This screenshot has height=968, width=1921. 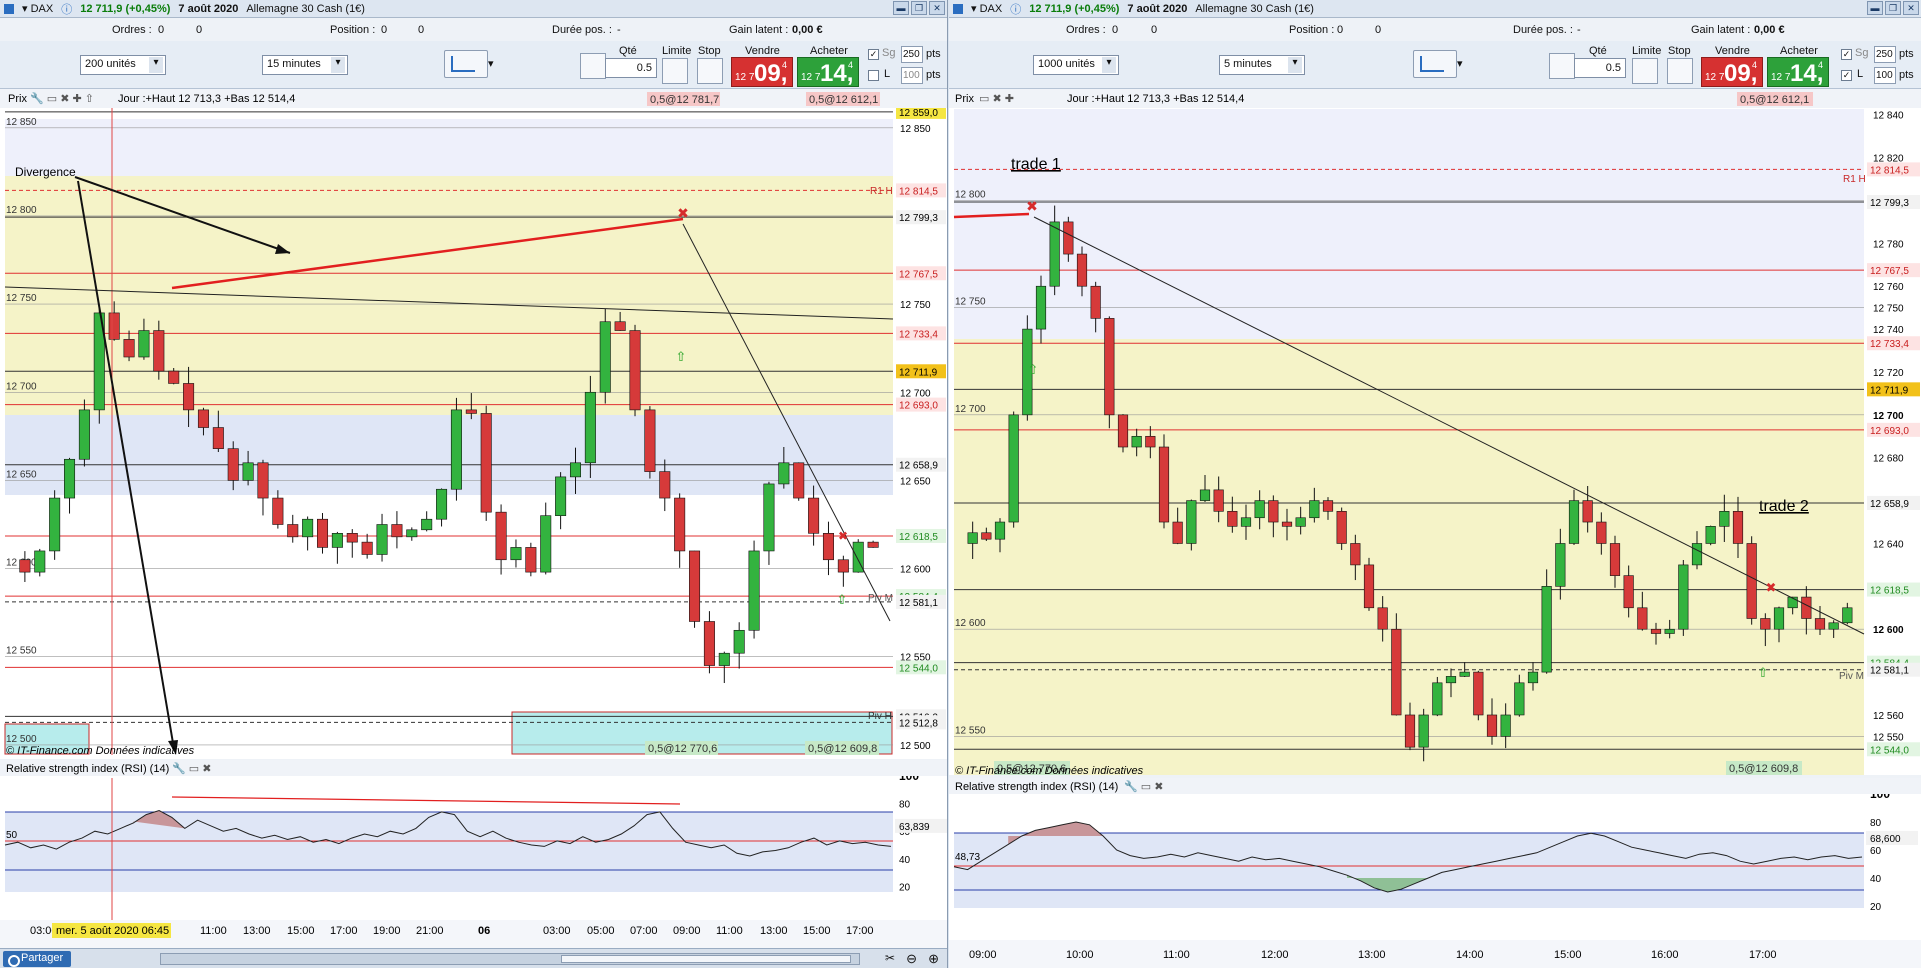 I want to click on units-select: 1000 unités, so click(x=1076, y=65).